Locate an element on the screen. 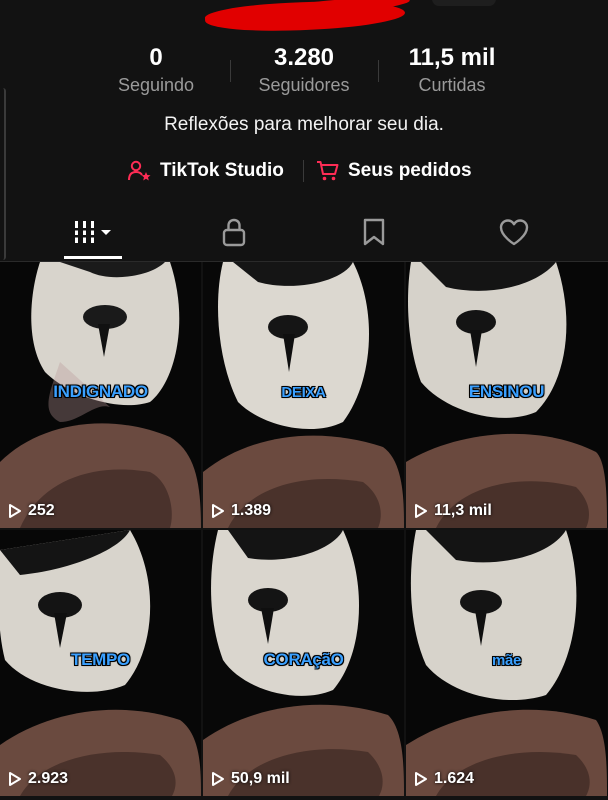  view-count-value: 2.923 is located at coordinates (48, 778).